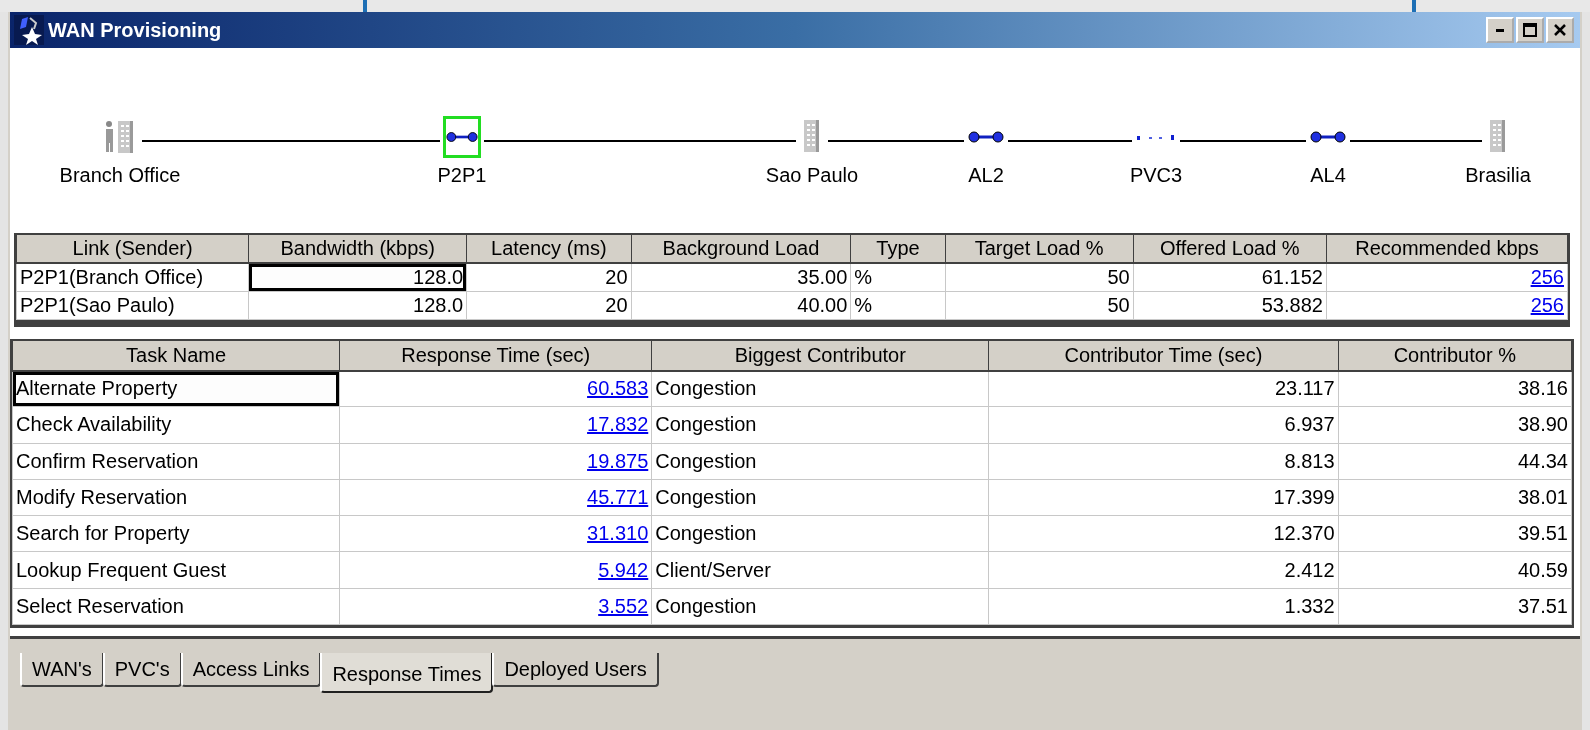  What do you see at coordinates (1455, 461) in the screenshot?
I see `table-cell: 44.34` at bounding box center [1455, 461].